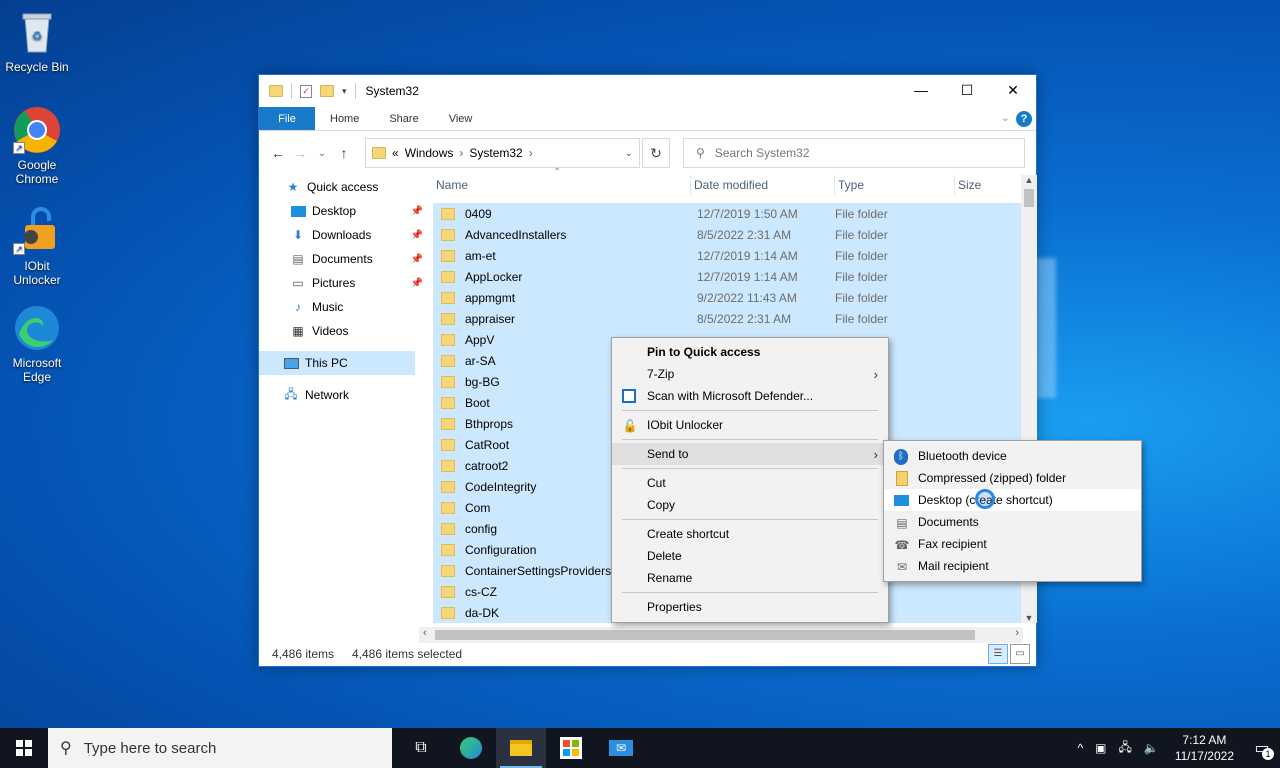 The width and height of the screenshot is (1280, 768). I want to click on address-overflow: «, so click(395, 153).